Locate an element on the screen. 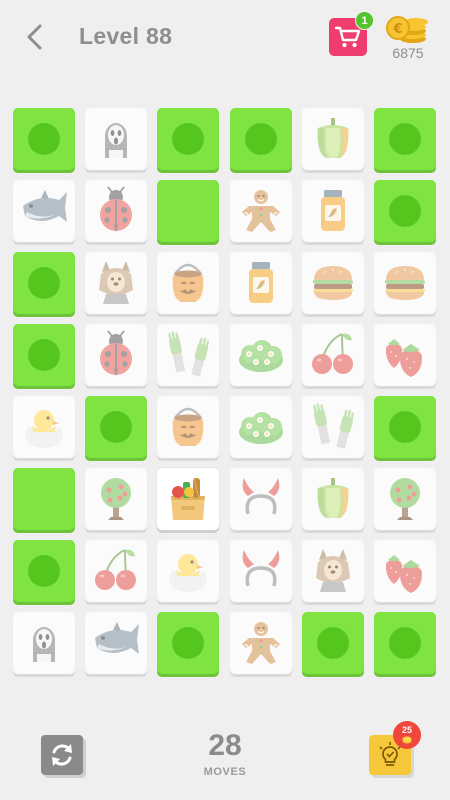 The height and width of the screenshot is (800, 450). chevron-left-icon is located at coordinates (34, 37).